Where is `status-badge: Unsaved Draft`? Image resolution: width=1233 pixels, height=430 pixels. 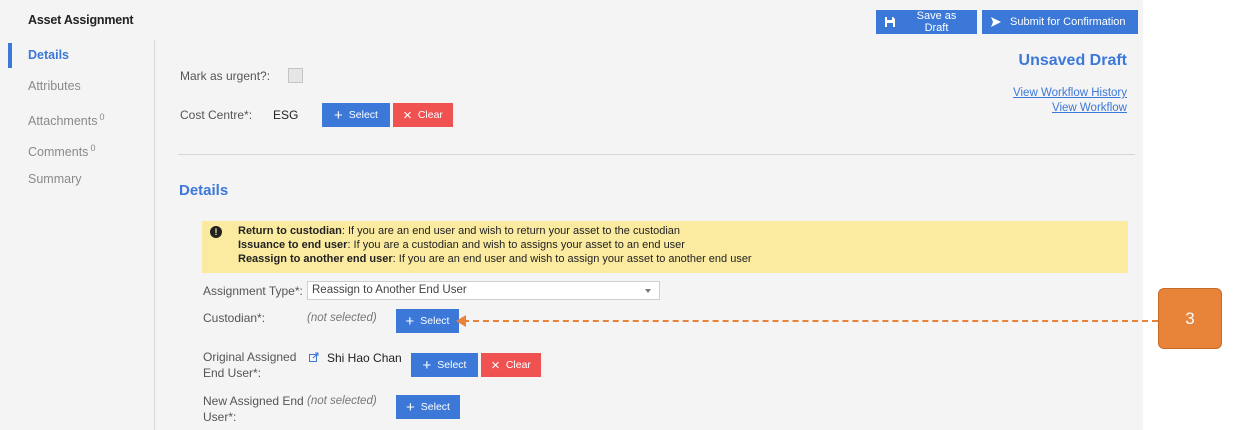
status-badge: Unsaved Draft is located at coordinates (1072, 60).